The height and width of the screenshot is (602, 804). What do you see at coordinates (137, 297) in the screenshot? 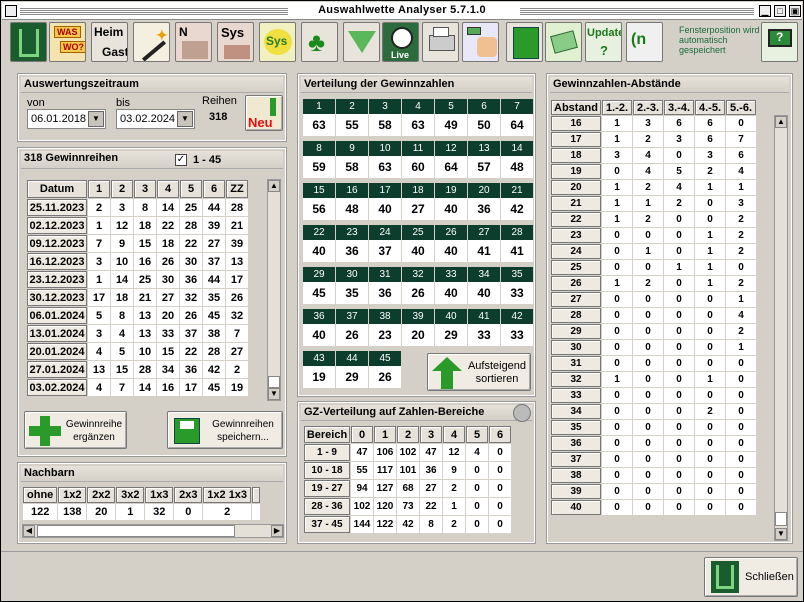
I see `table-row: 30.12.2023 17 18 21 27 32 35 26` at bounding box center [137, 297].